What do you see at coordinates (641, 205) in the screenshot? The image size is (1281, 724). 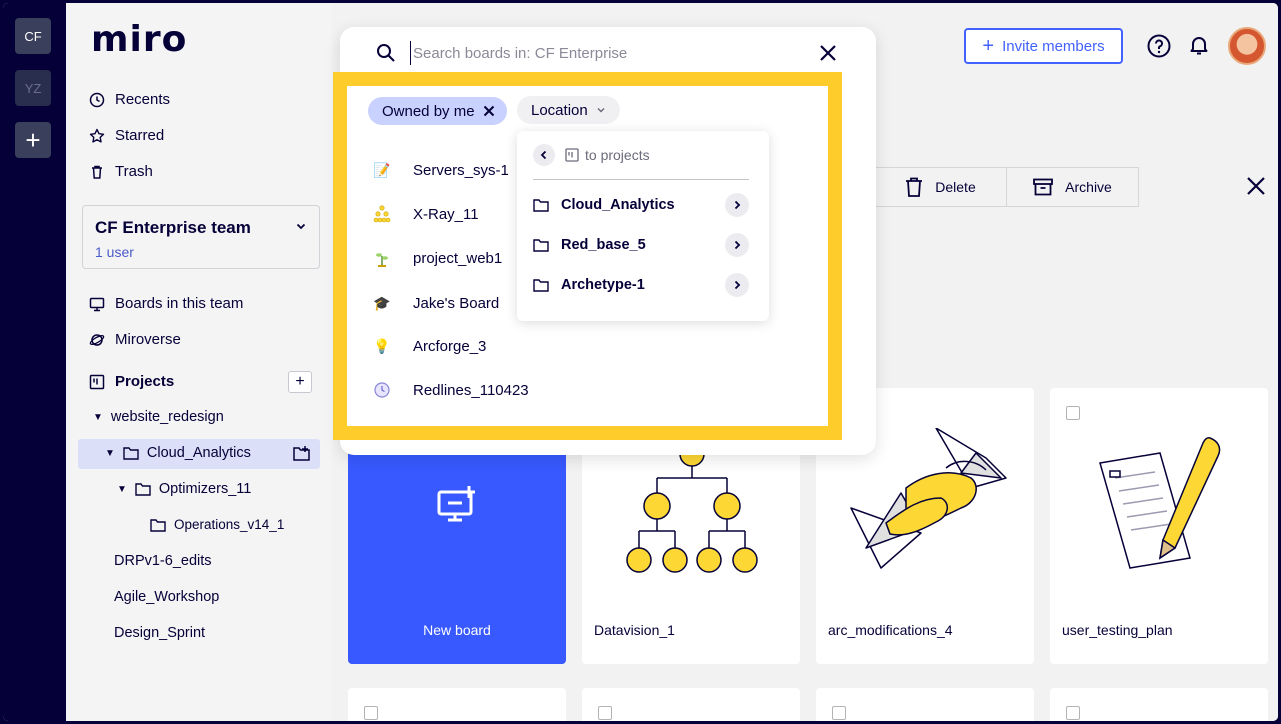 I see `location-folder-item: Cloud_Analytics` at bounding box center [641, 205].